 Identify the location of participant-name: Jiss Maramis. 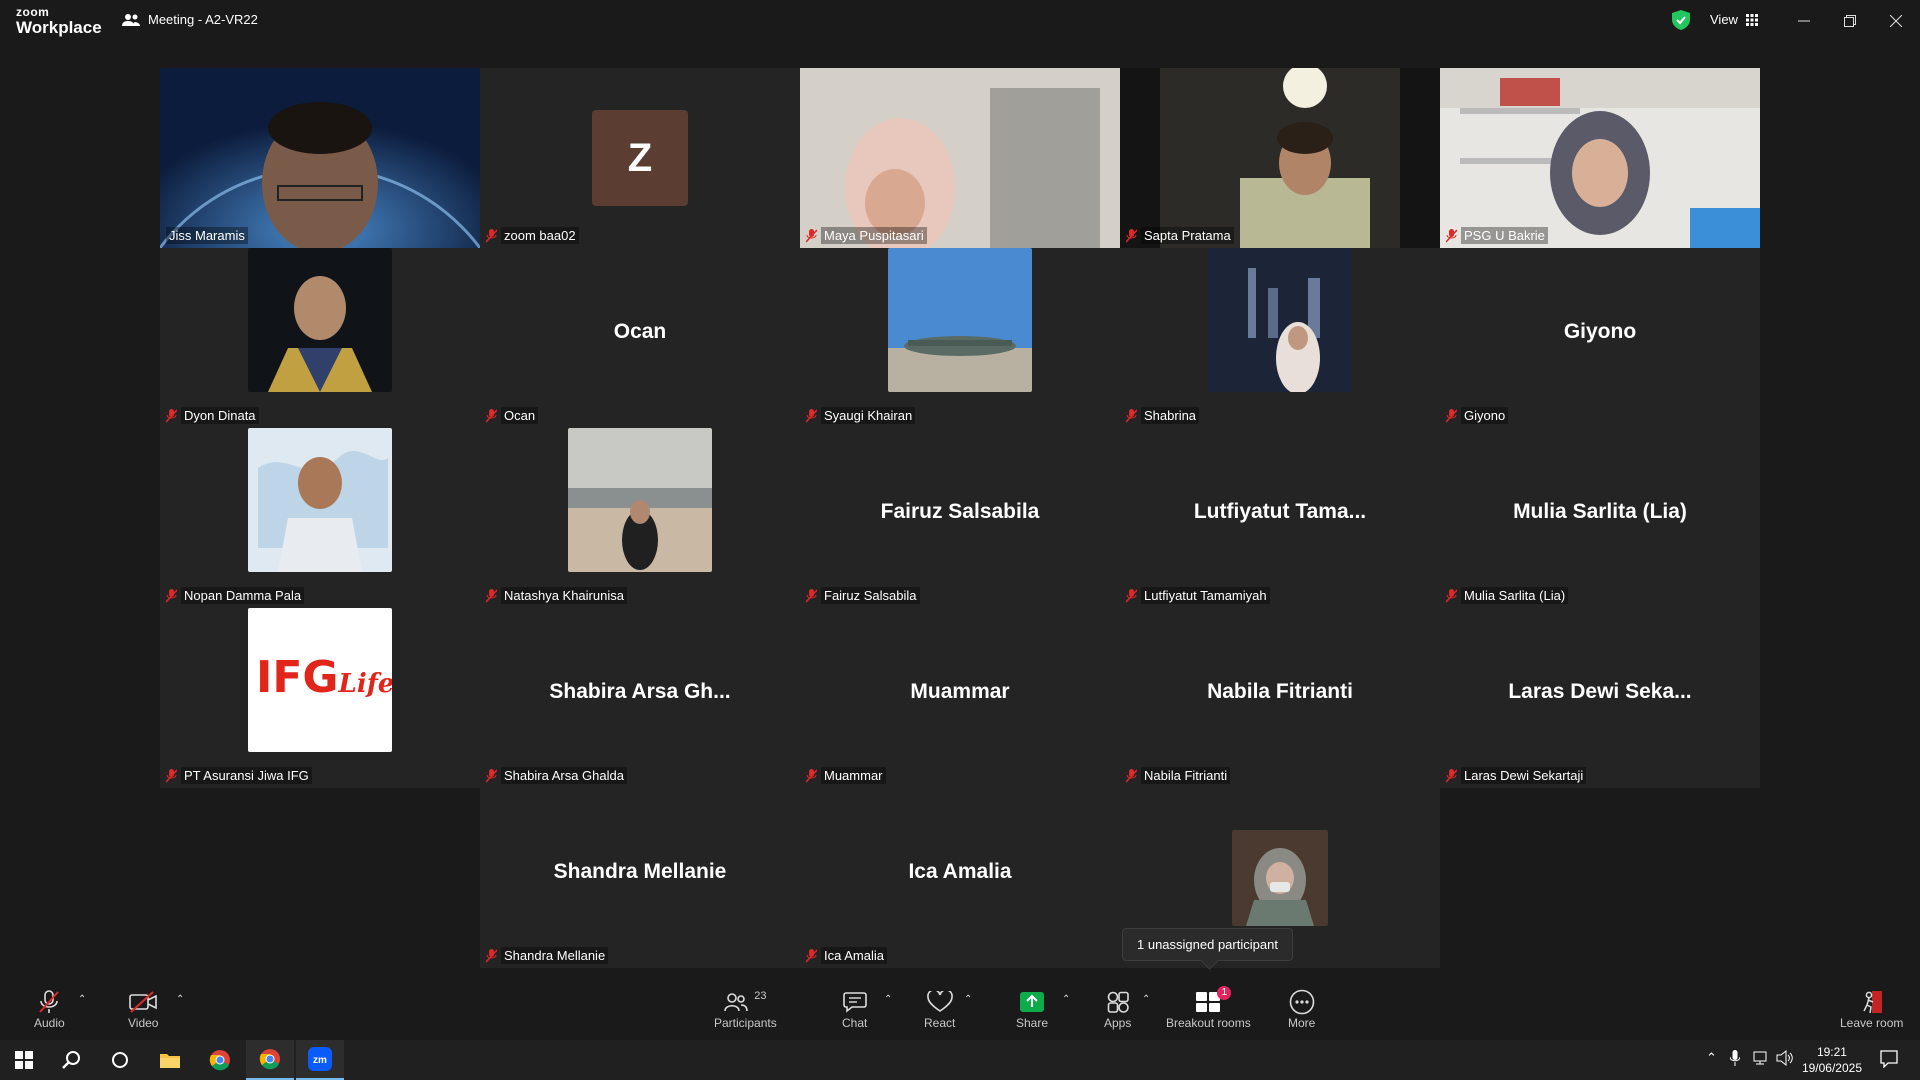
(207, 235).